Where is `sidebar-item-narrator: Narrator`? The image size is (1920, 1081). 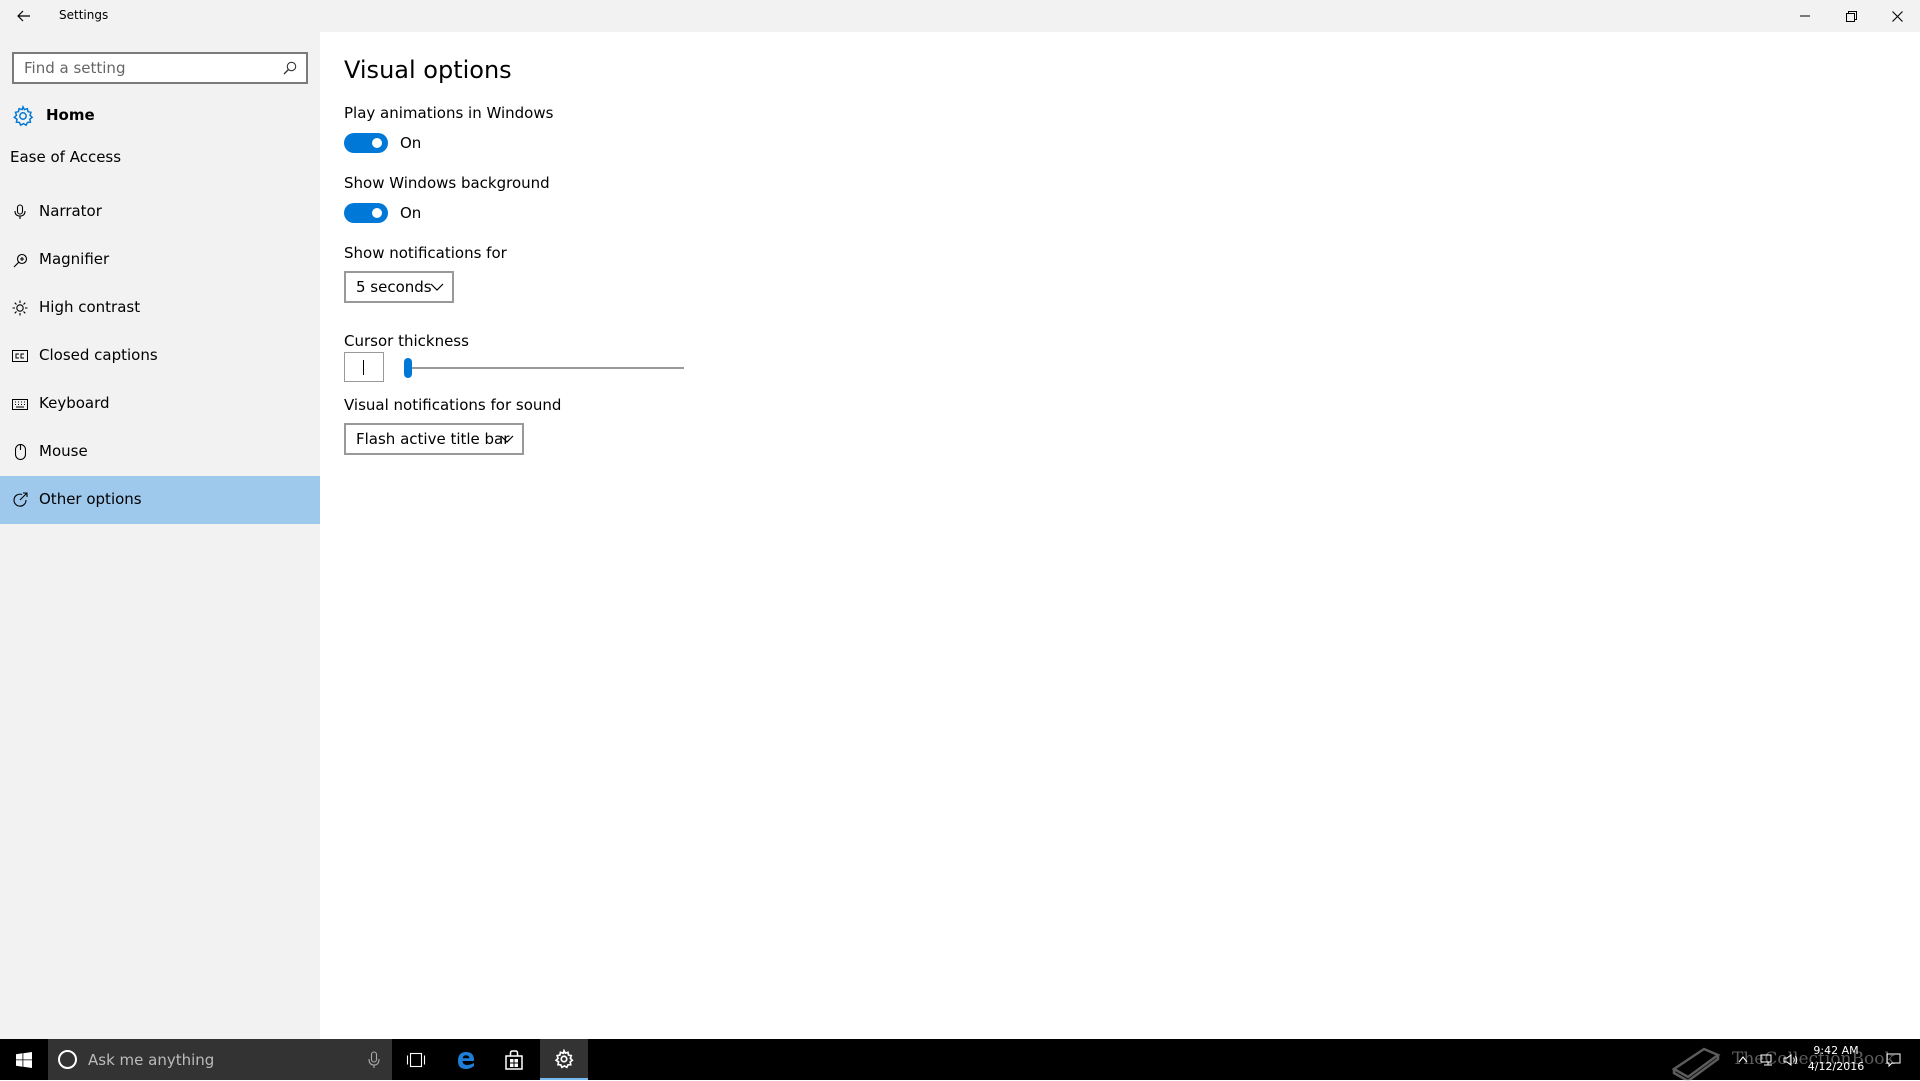
sidebar-item-narrator: Narrator is located at coordinates (160, 212).